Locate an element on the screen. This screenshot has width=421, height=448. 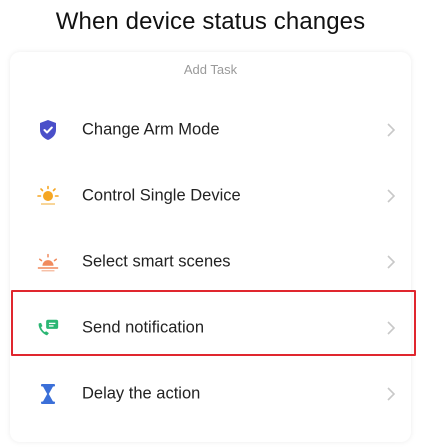
task-item-label: Change Arm Mode is located at coordinates (151, 129).